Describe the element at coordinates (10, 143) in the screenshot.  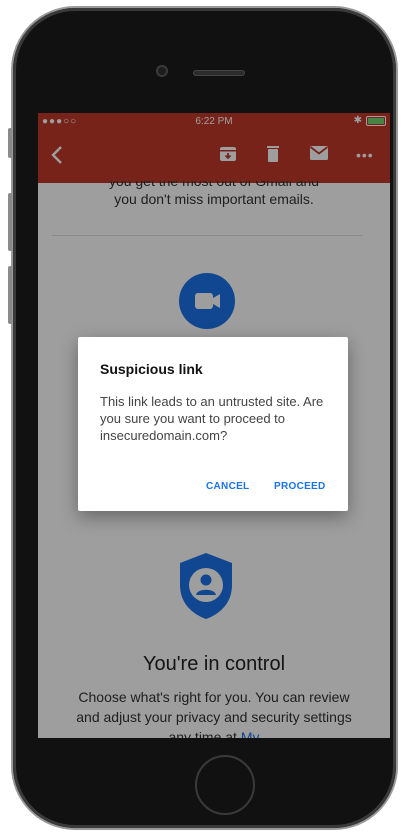
I see `mute-switch` at that location.